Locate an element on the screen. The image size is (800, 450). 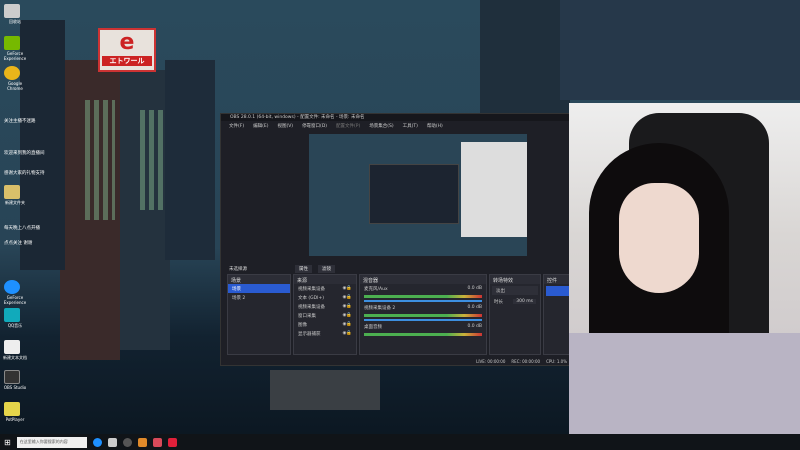
menu-file: 文件(F) is located at coordinates (236, 126).